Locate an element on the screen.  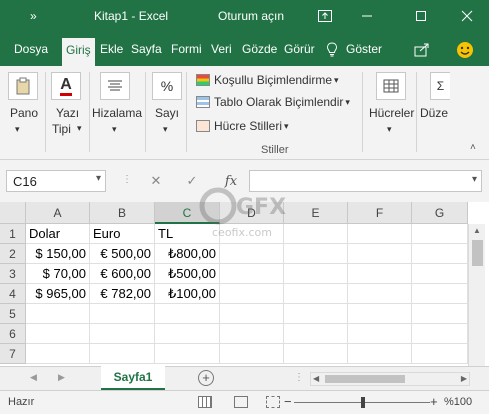
page-layout-view-icon is located at coordinates (241, 402).